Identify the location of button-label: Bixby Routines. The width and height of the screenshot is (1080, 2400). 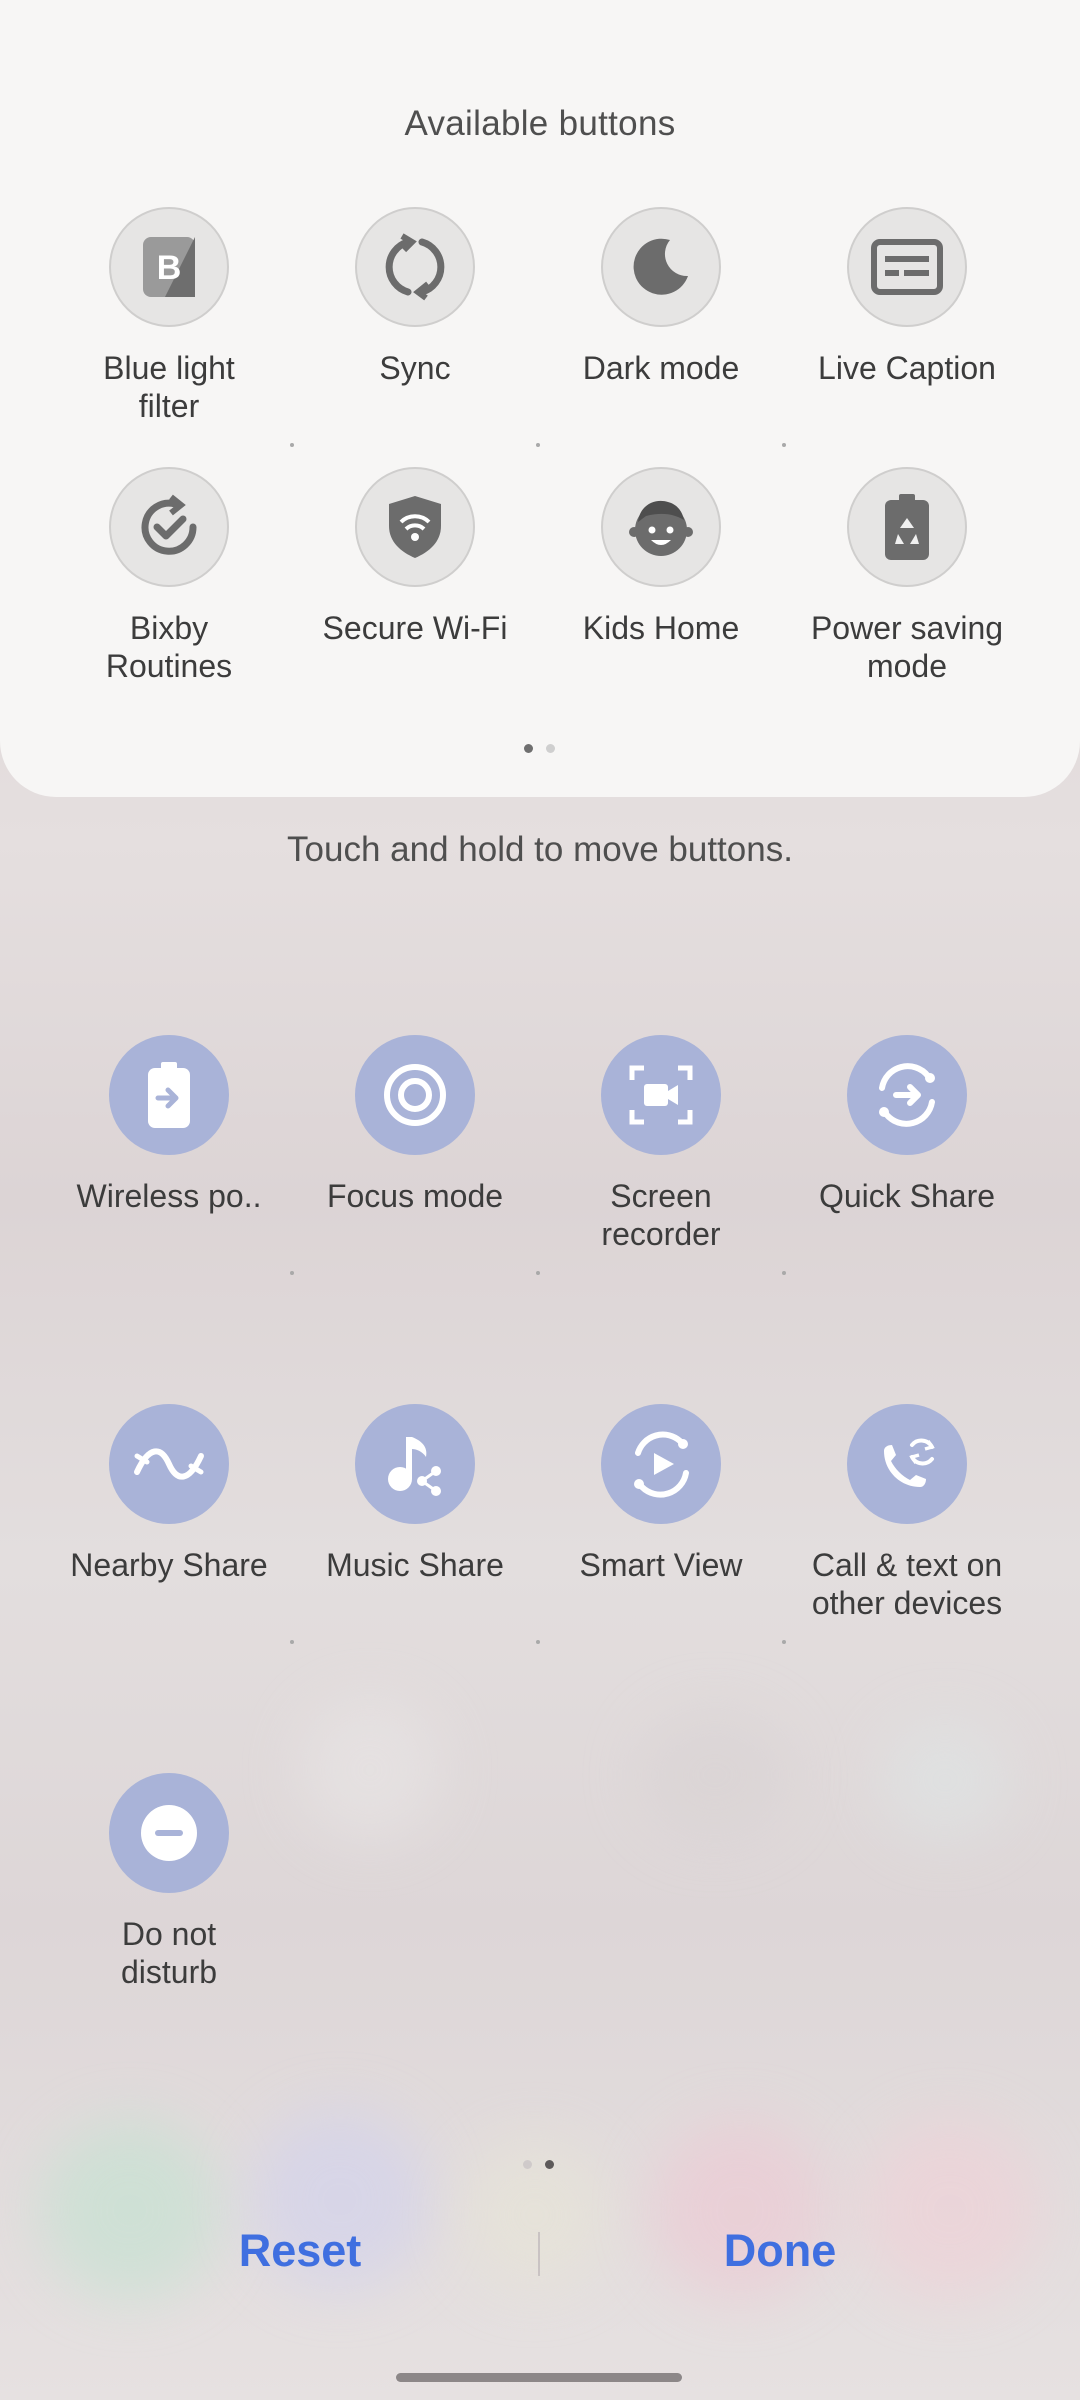
(169, 647).